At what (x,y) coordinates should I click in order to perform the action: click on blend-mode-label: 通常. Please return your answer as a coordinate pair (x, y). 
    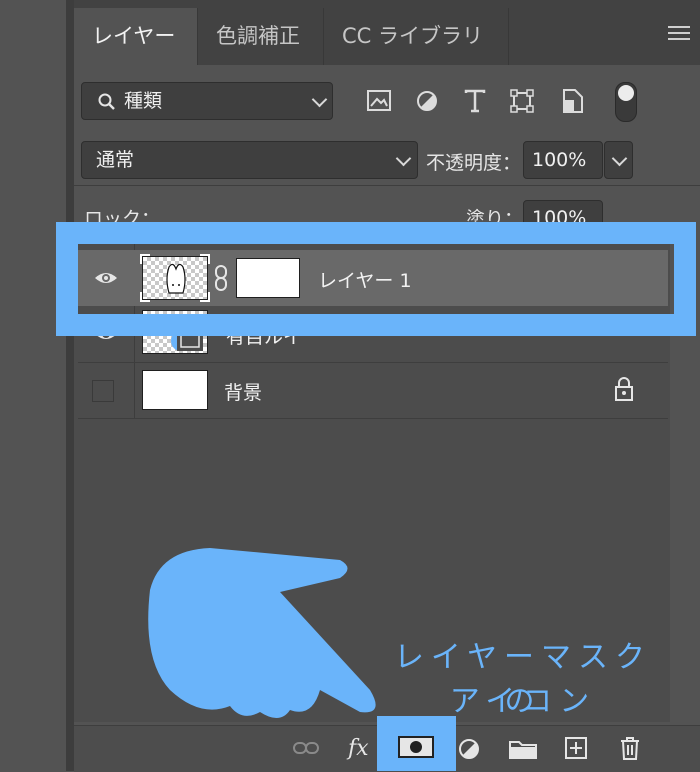
    Looking at the image, I should click on (115, 160).